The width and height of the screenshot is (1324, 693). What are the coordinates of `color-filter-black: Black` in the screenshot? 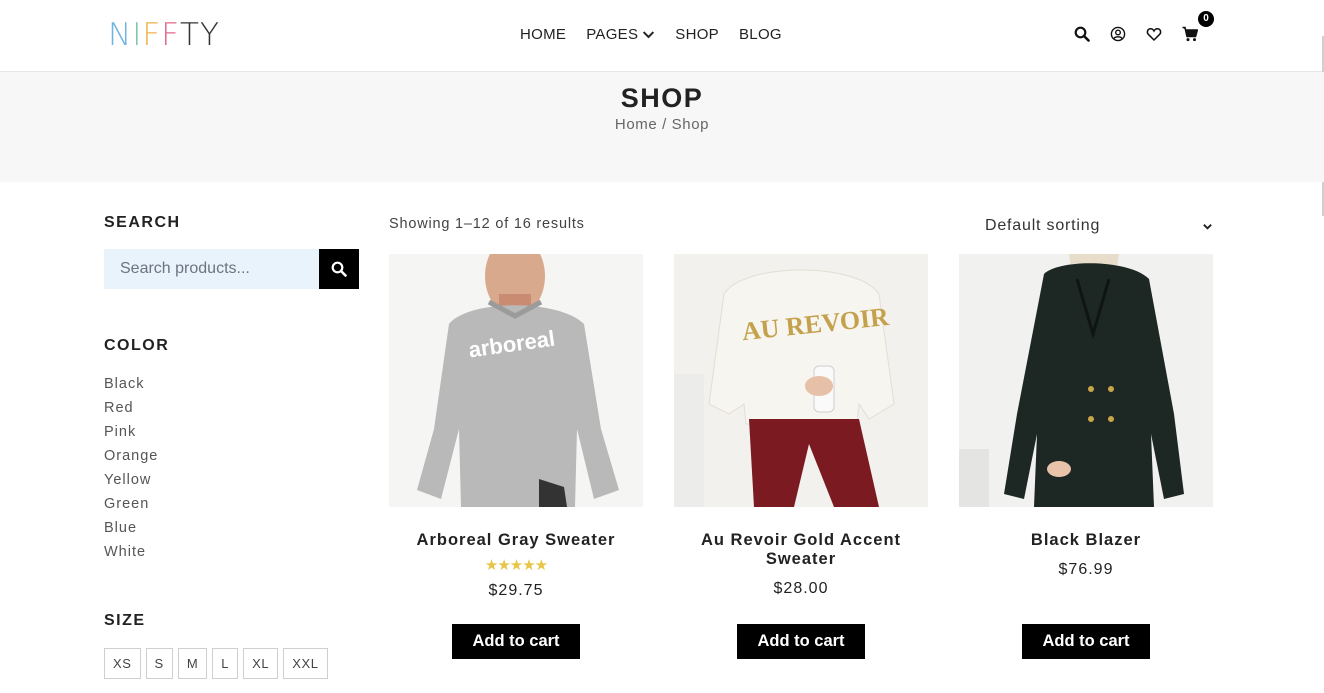 It's located at (131, 386).